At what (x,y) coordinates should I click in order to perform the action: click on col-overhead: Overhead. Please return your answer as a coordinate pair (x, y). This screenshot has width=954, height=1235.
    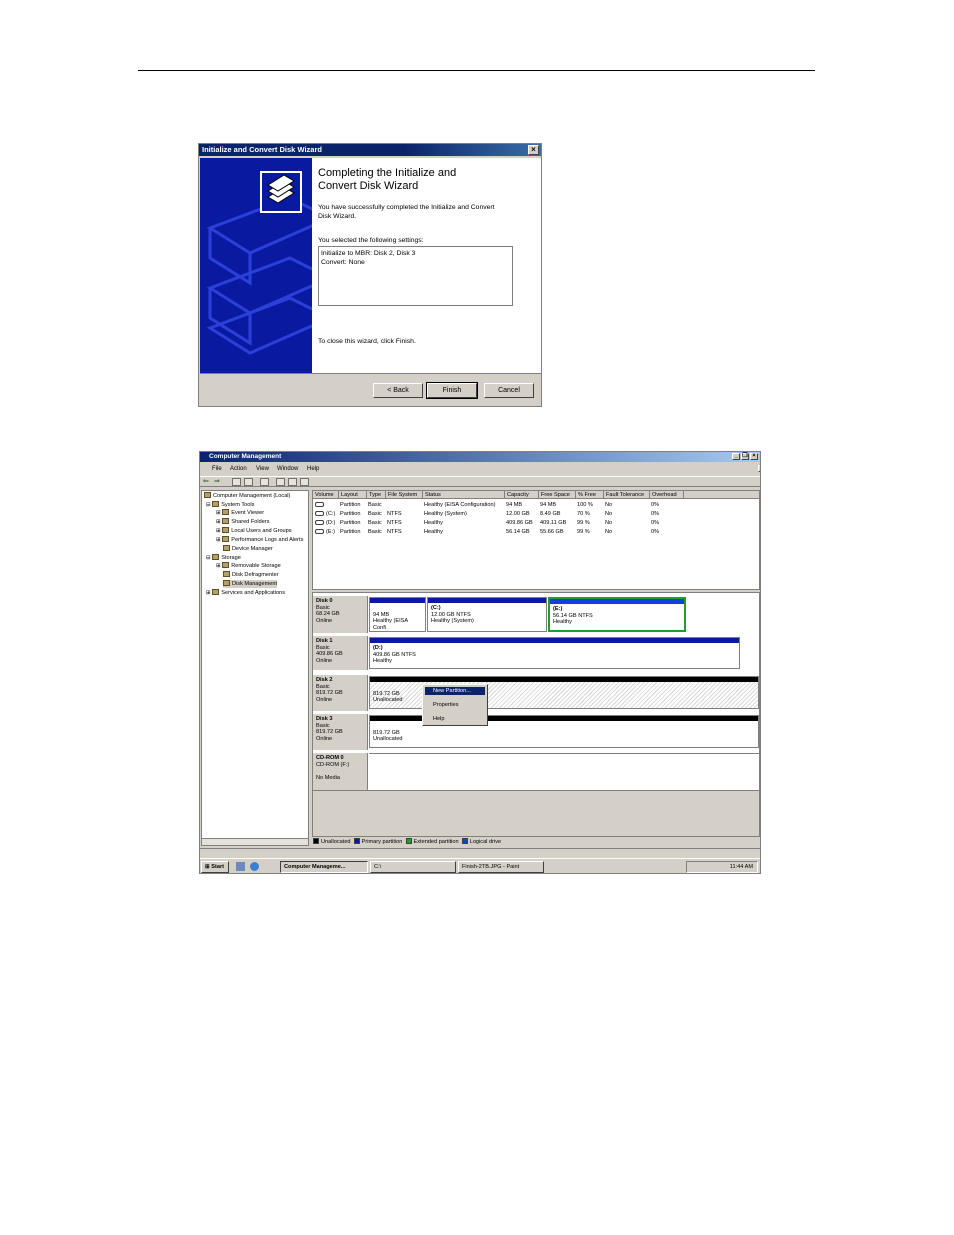
    Looking at the image, I should click on (667, 495).